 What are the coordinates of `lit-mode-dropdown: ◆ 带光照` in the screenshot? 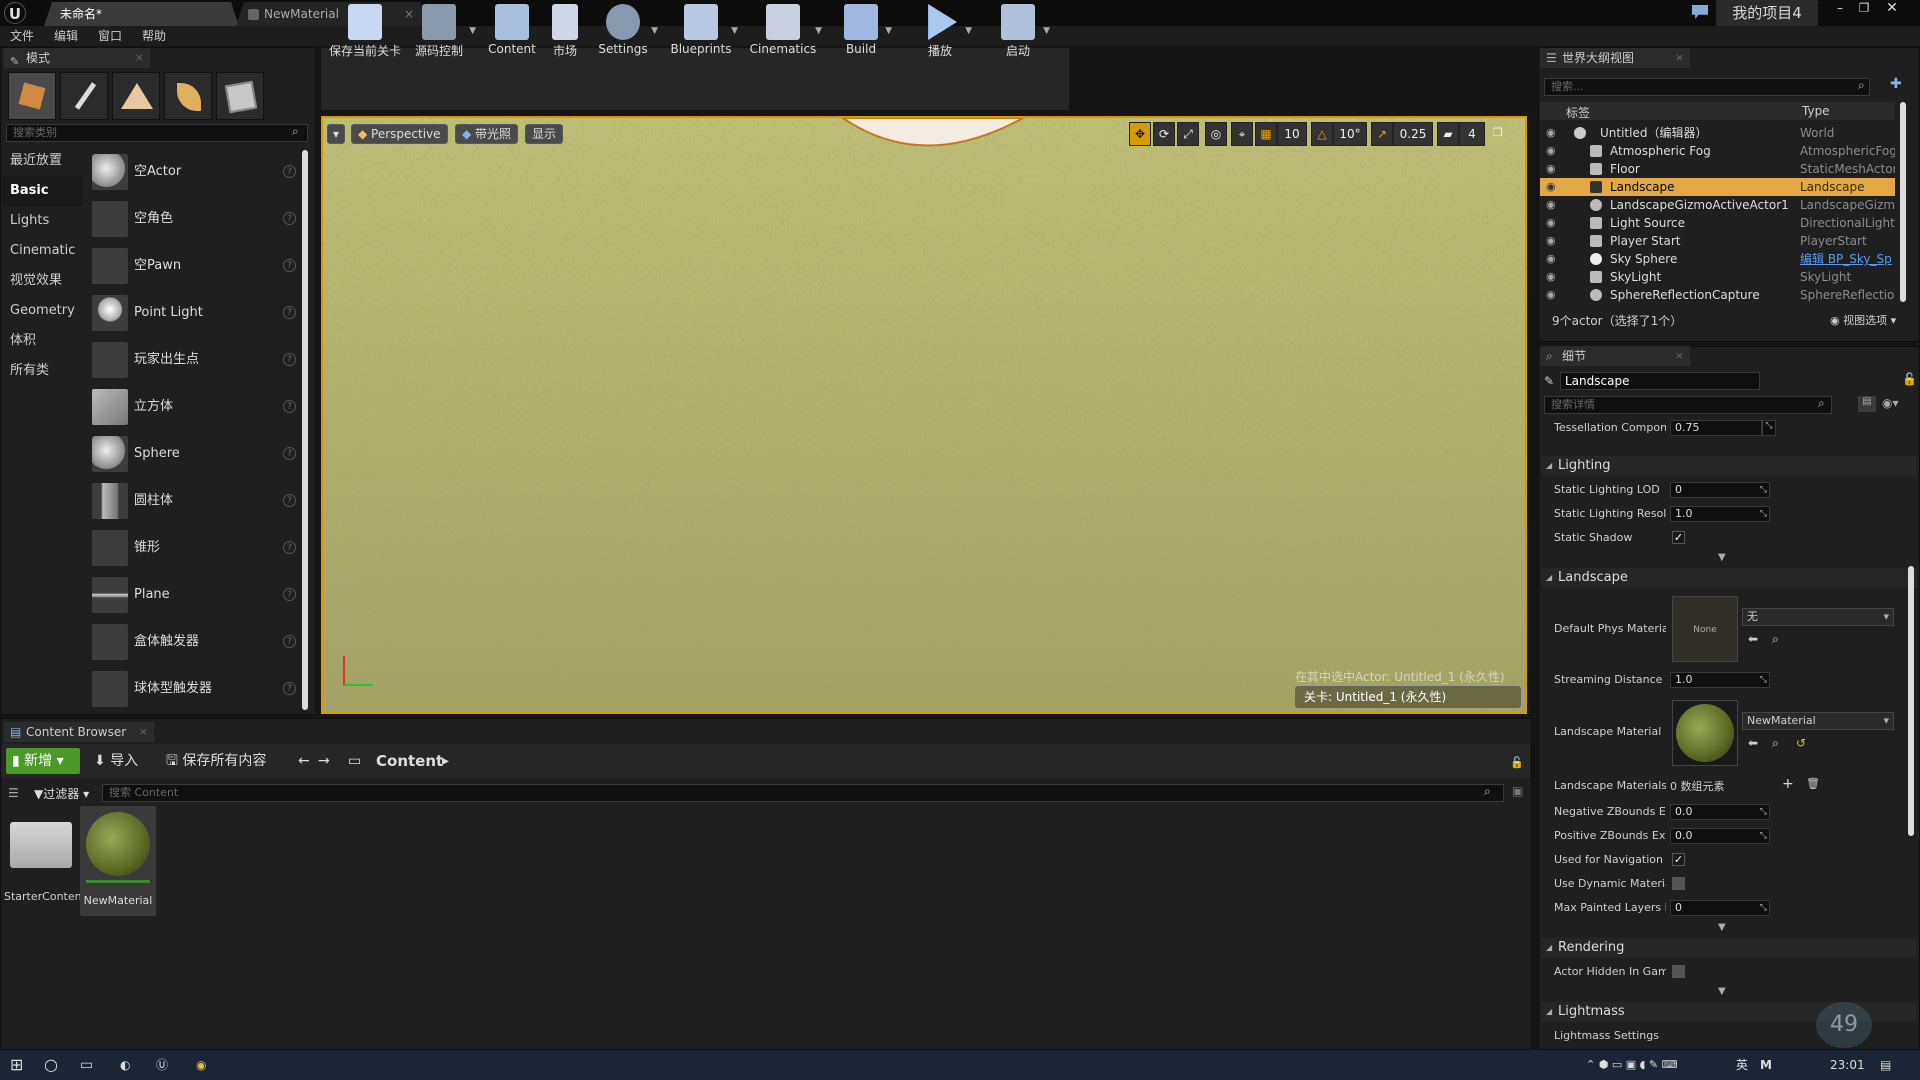 It's located at (487, 134).